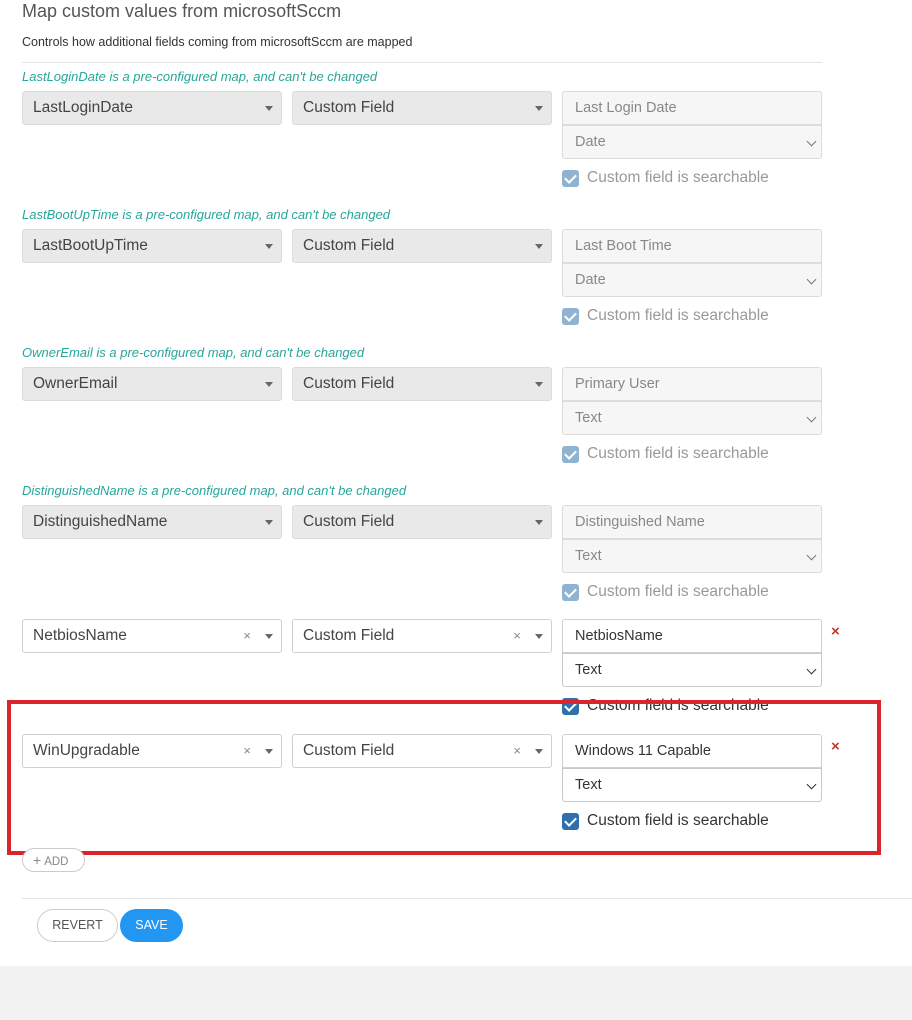 The height and width of the screenshot is (1020, 912). I want to click on source-field-value: LastBootUpTime, so click(90, 245).